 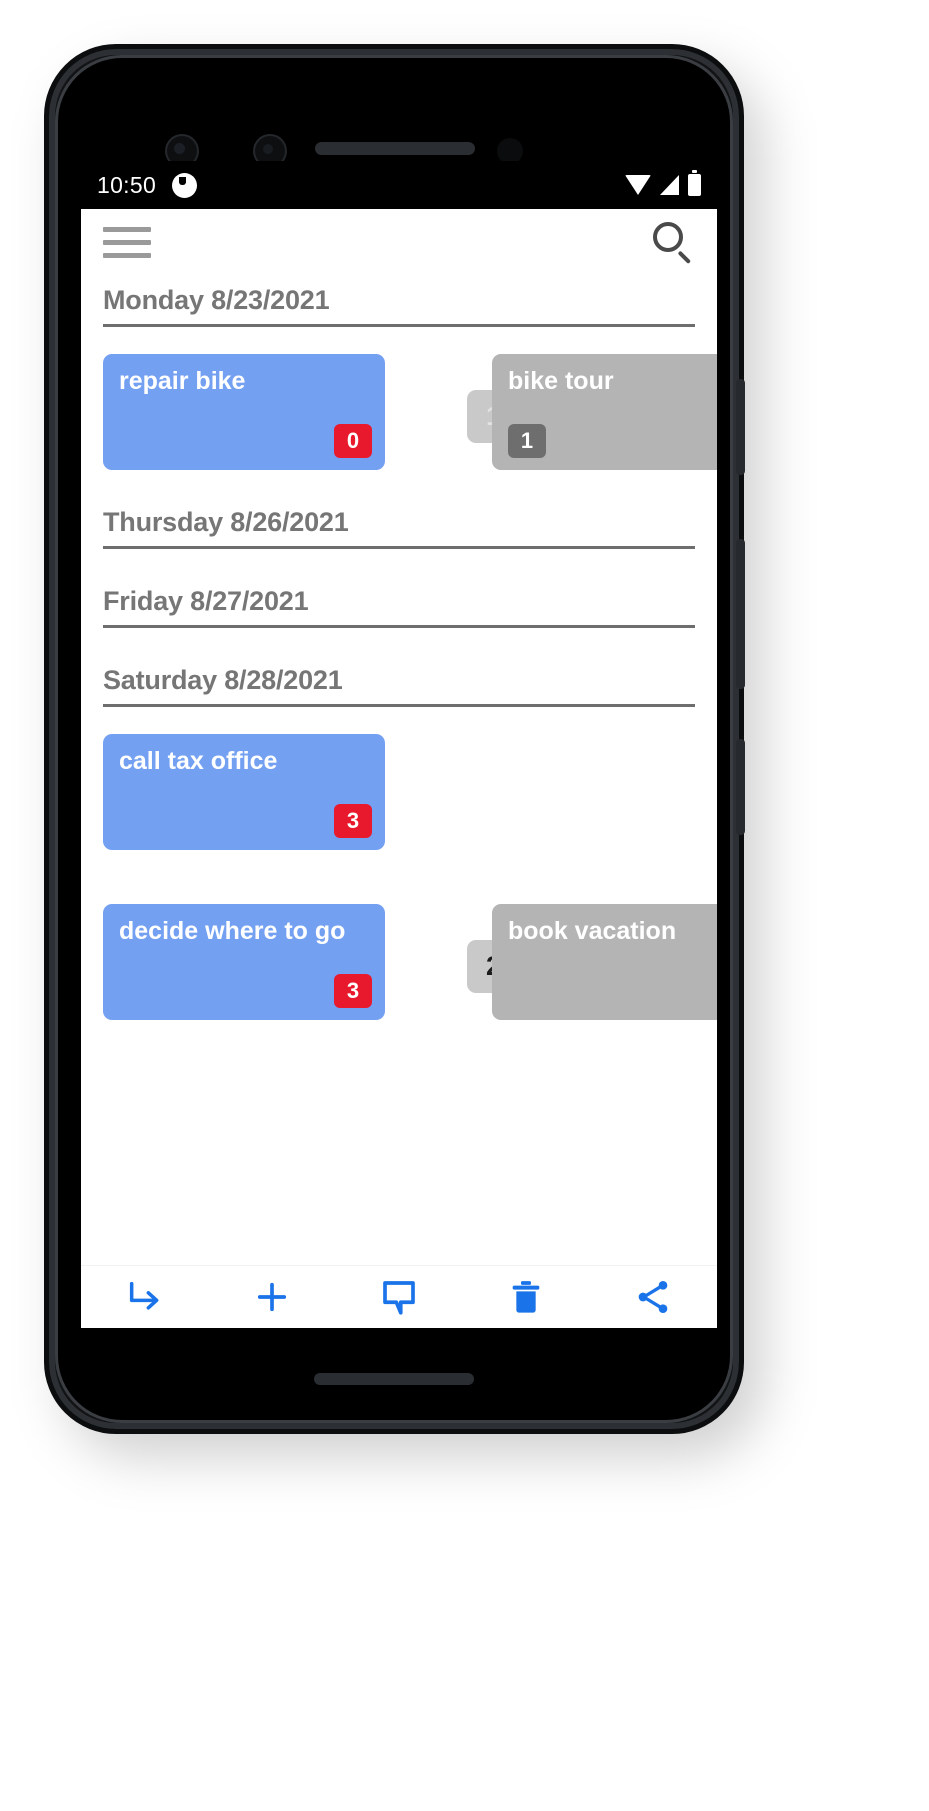 What do you see at coordinates (232, 931) in the screenshot?
I see `task-title: decide where to go` at bounding box center [232, 931].